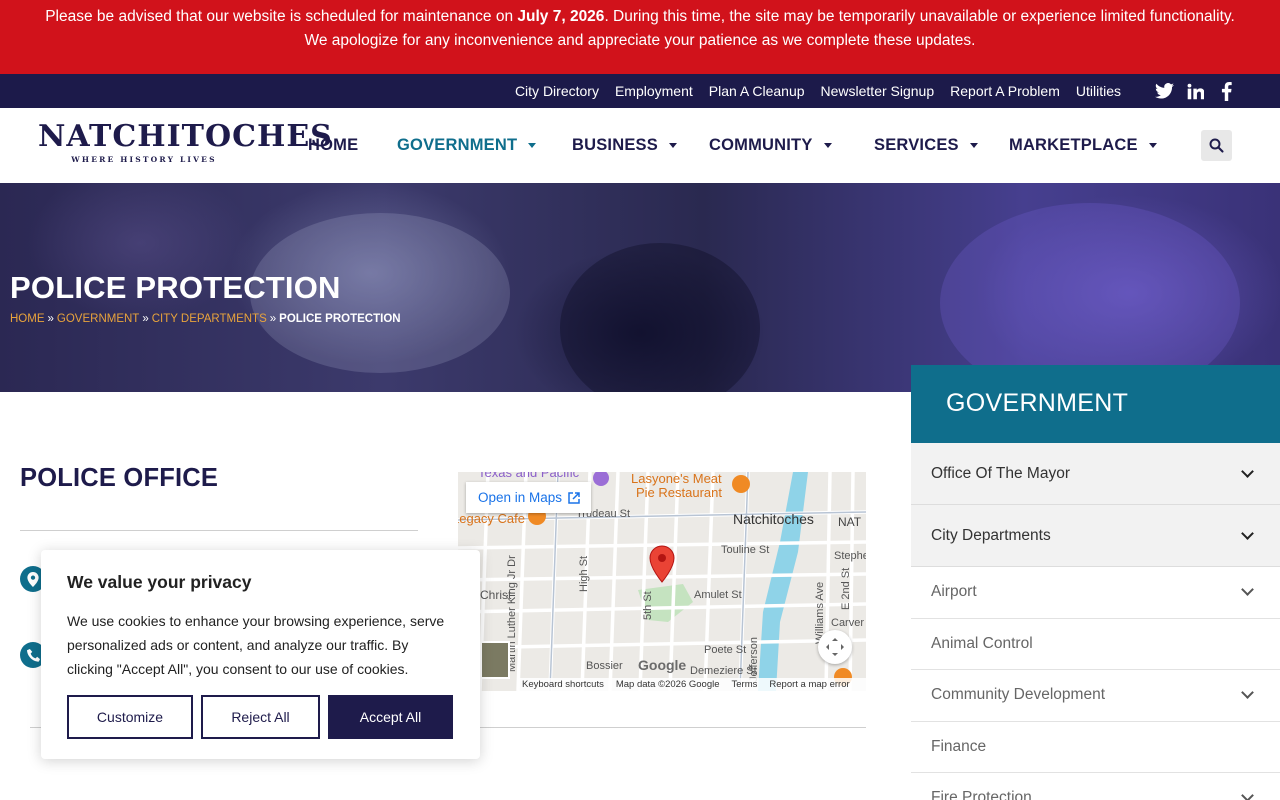 The height and width of the screenshot is (800, 1280). What do you see at coordinates (1095, 786) in the screenshot?
I see `sidebar-item-fire-protection: Fire Protection` at bounding box center [1095, 786].